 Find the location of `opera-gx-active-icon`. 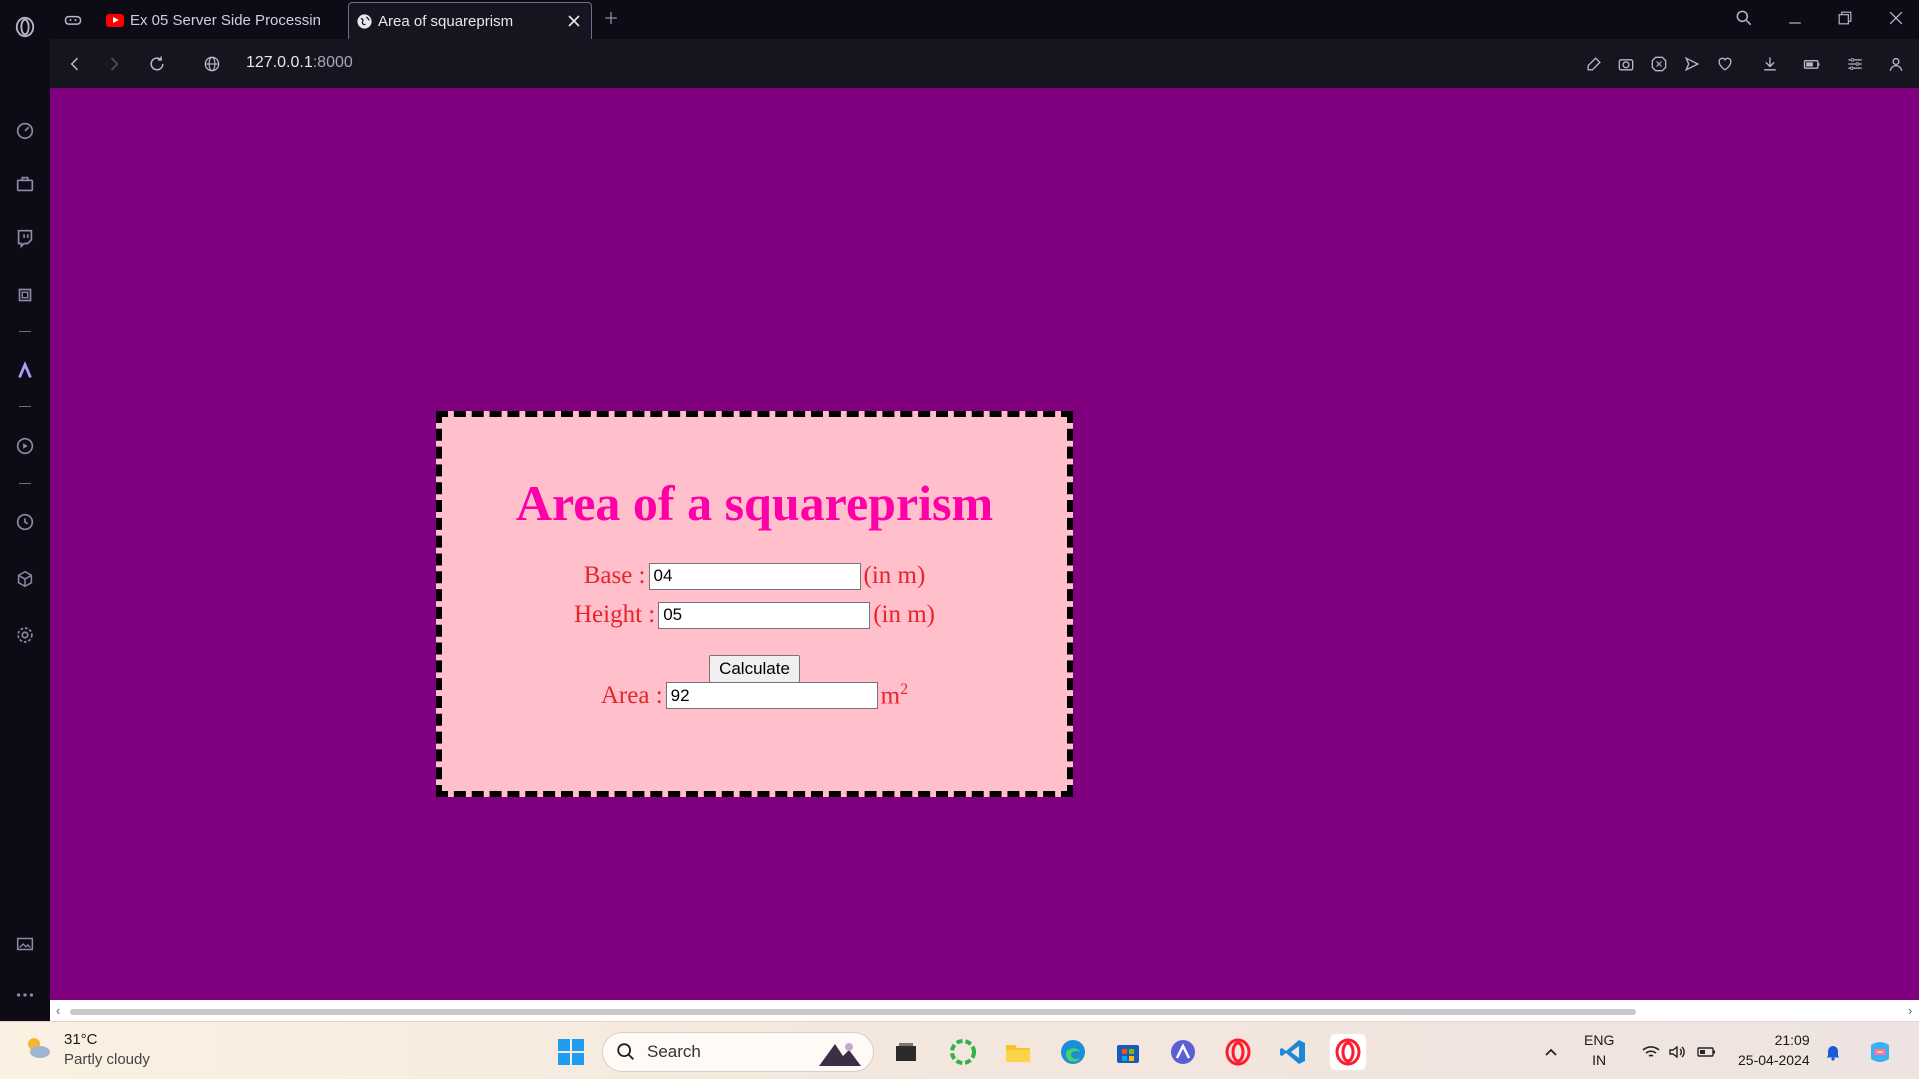

opera-gx-active-icon is located at coordinates (1348, 1052).